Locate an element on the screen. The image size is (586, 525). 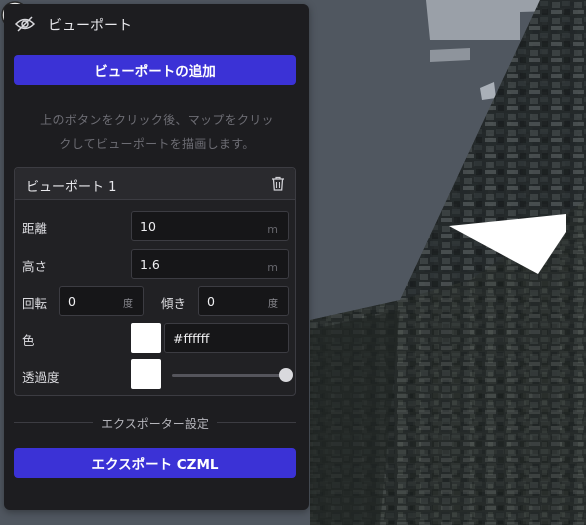
rotation-unit: 度 is located at coordinates (128, 304).